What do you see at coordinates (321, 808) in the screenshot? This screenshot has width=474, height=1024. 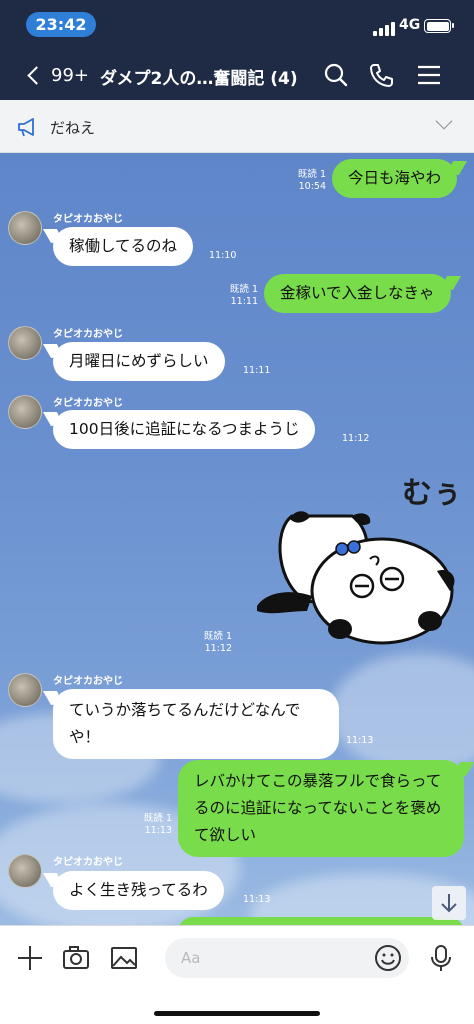 I see `message-bubble-outgoing: レバかけてこの暴落フルで食らってるのに追証になってないことを褒めて欲しい` at bounding box center [321, 808].